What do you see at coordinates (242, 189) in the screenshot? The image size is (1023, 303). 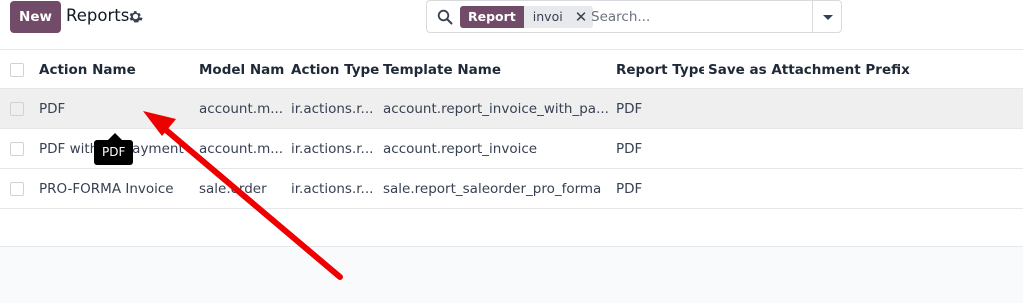 I see `cell-model-name: sale.order` at bounding box center [242, 189].